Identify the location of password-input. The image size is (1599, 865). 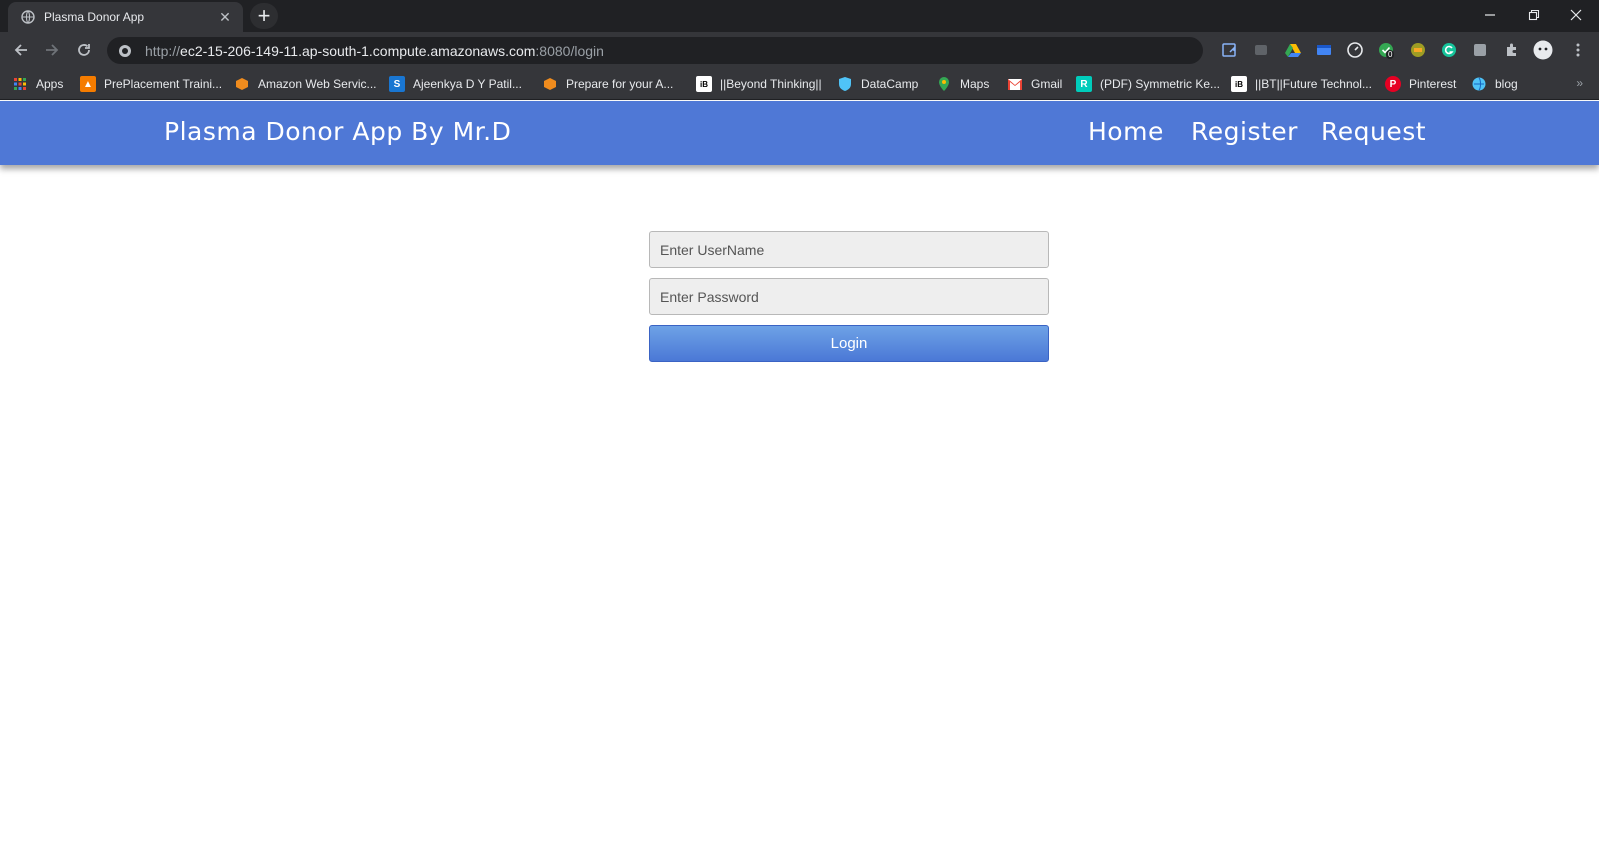
(849, 296).